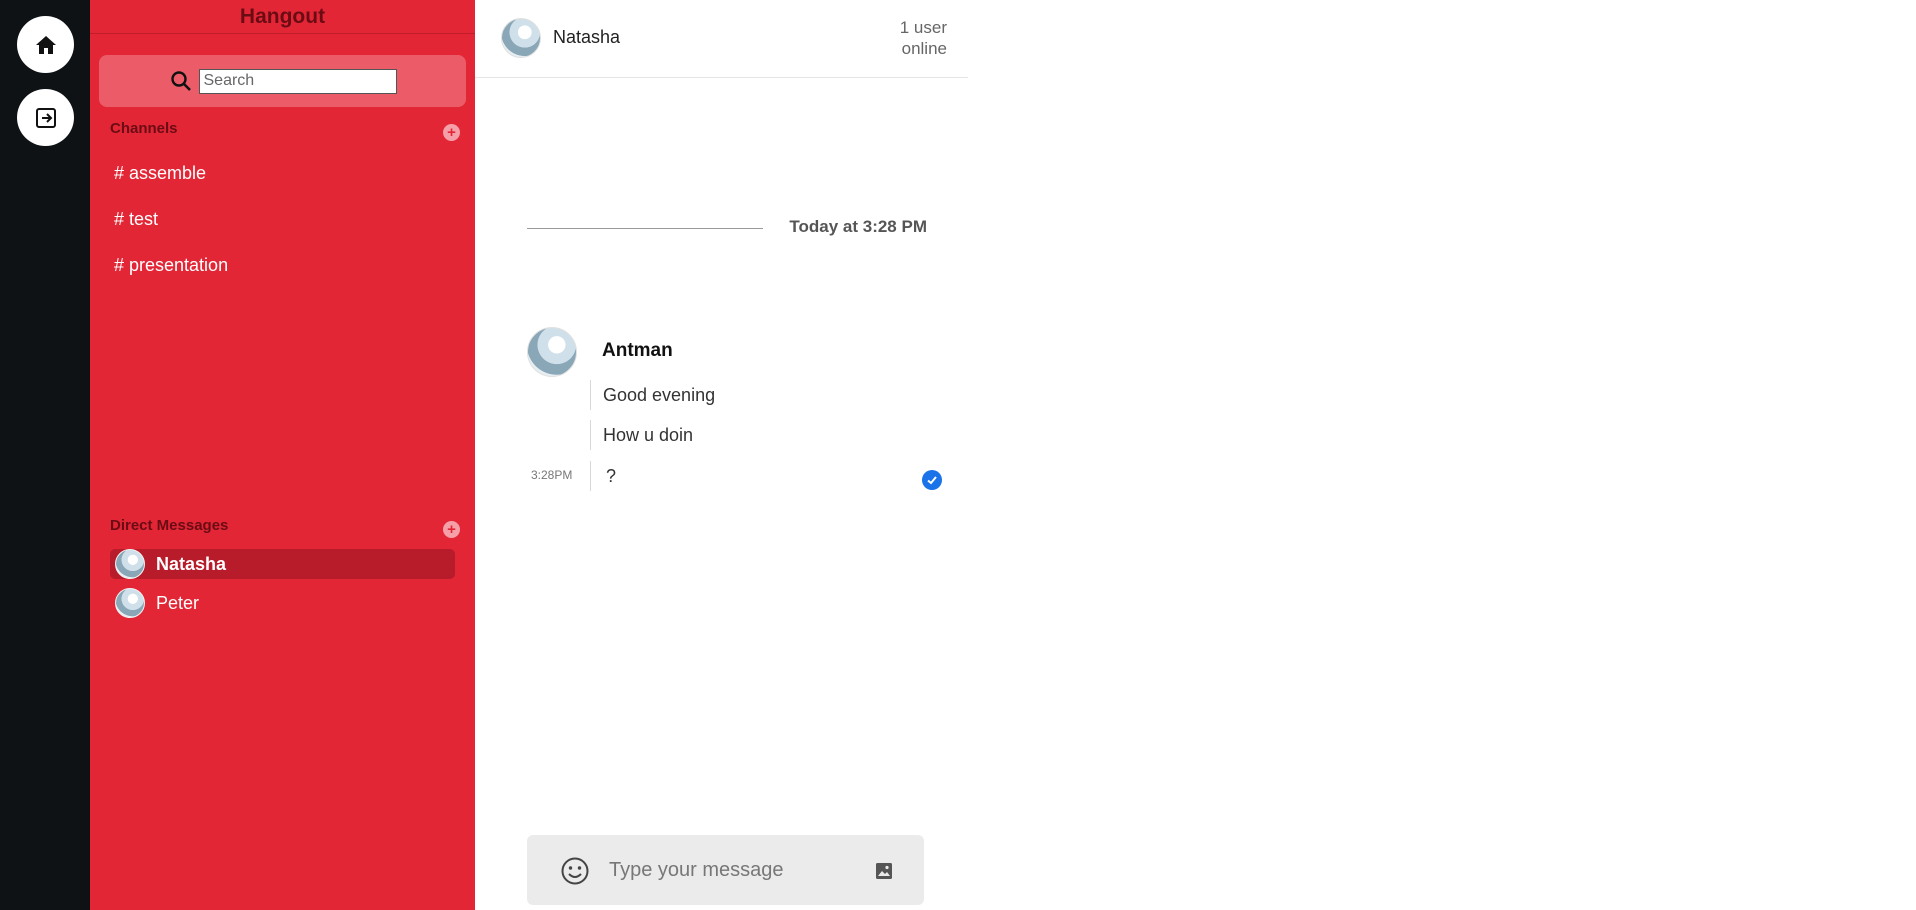 This screenshot has height=910, width=1916. Describe the element at coordinates (587, 37) in the screenshot. I see `chat-partner-name: Natasha` at that location.